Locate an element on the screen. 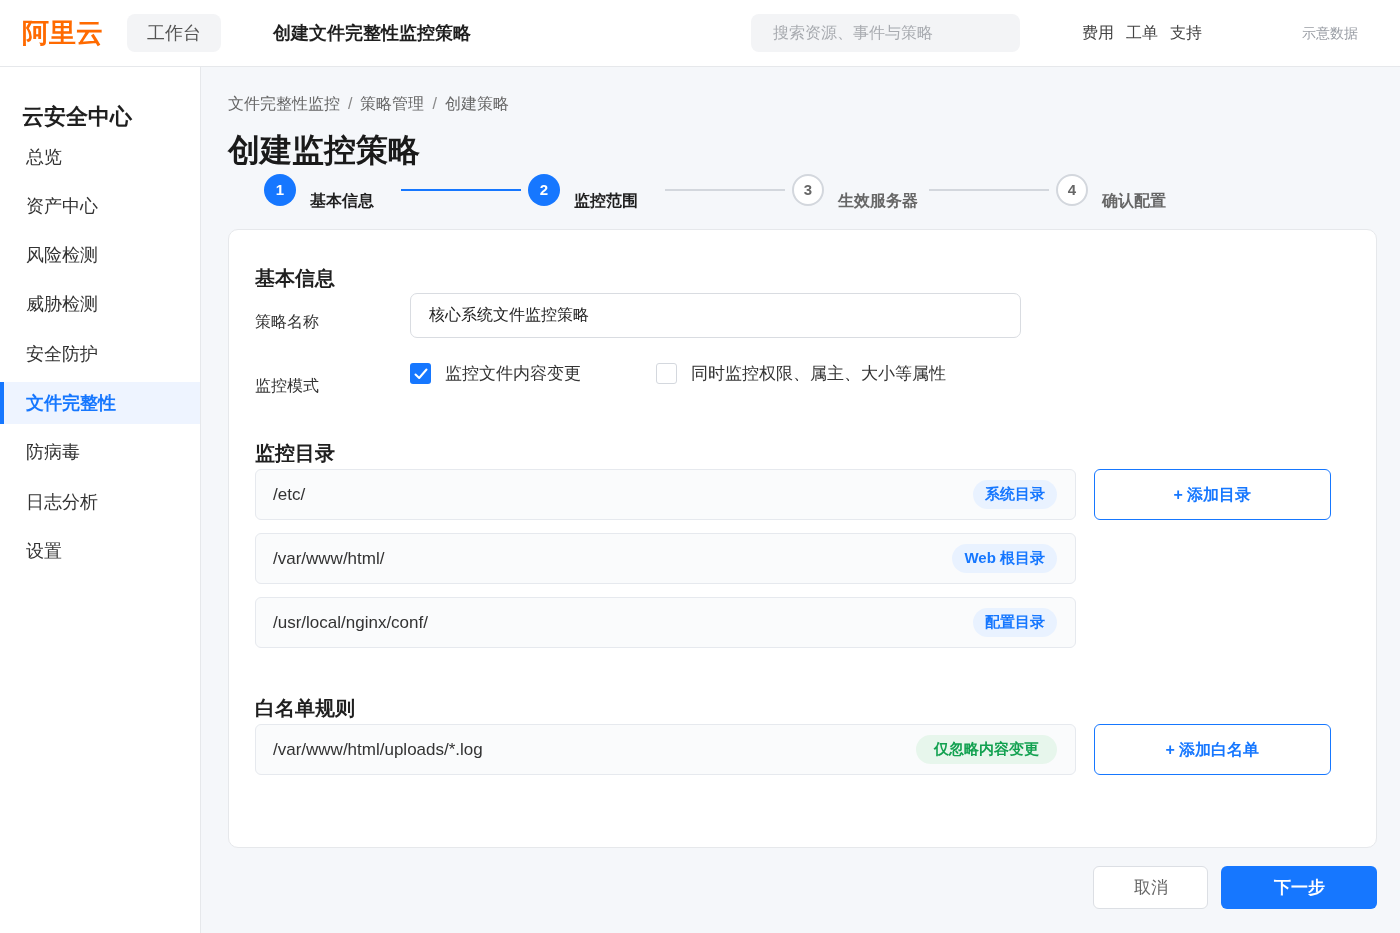  step-label: 确认配置 is located at coordinates (1134, 201).